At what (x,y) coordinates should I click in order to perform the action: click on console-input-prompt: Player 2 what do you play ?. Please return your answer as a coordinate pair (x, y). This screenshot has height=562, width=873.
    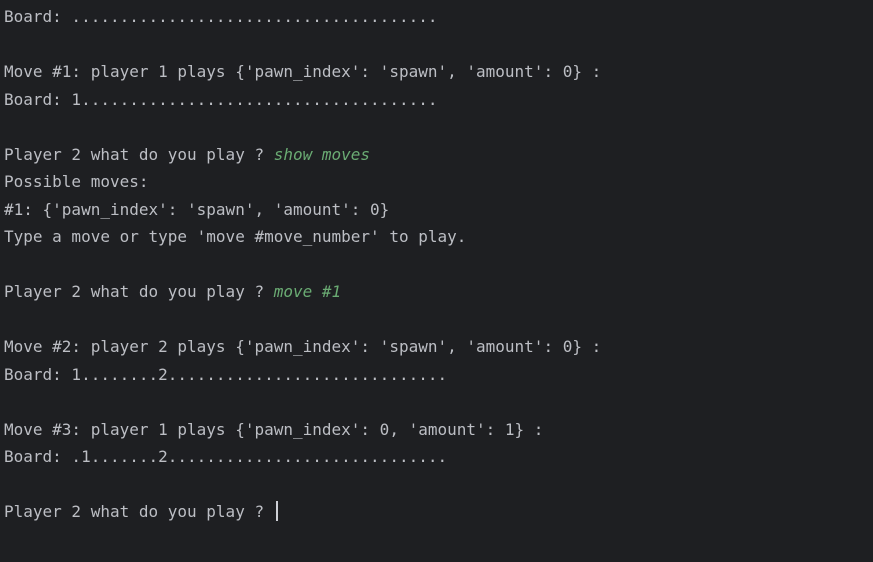
    Looking at the image, I should click on (438, 512).